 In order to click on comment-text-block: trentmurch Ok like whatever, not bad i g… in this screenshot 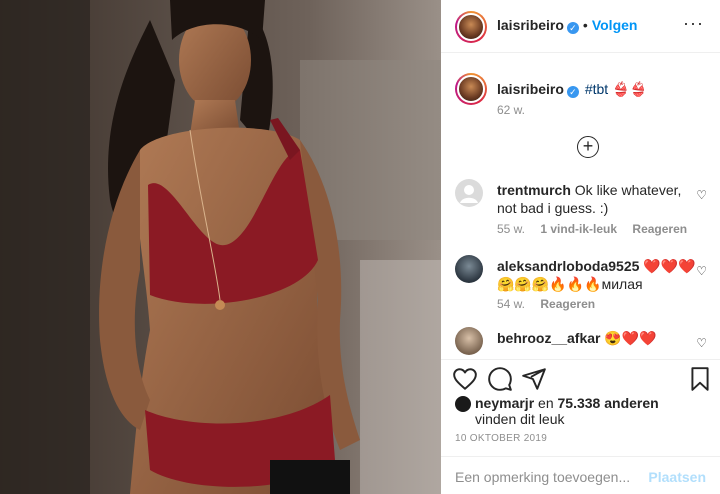, I will do `click(597, 199)`.